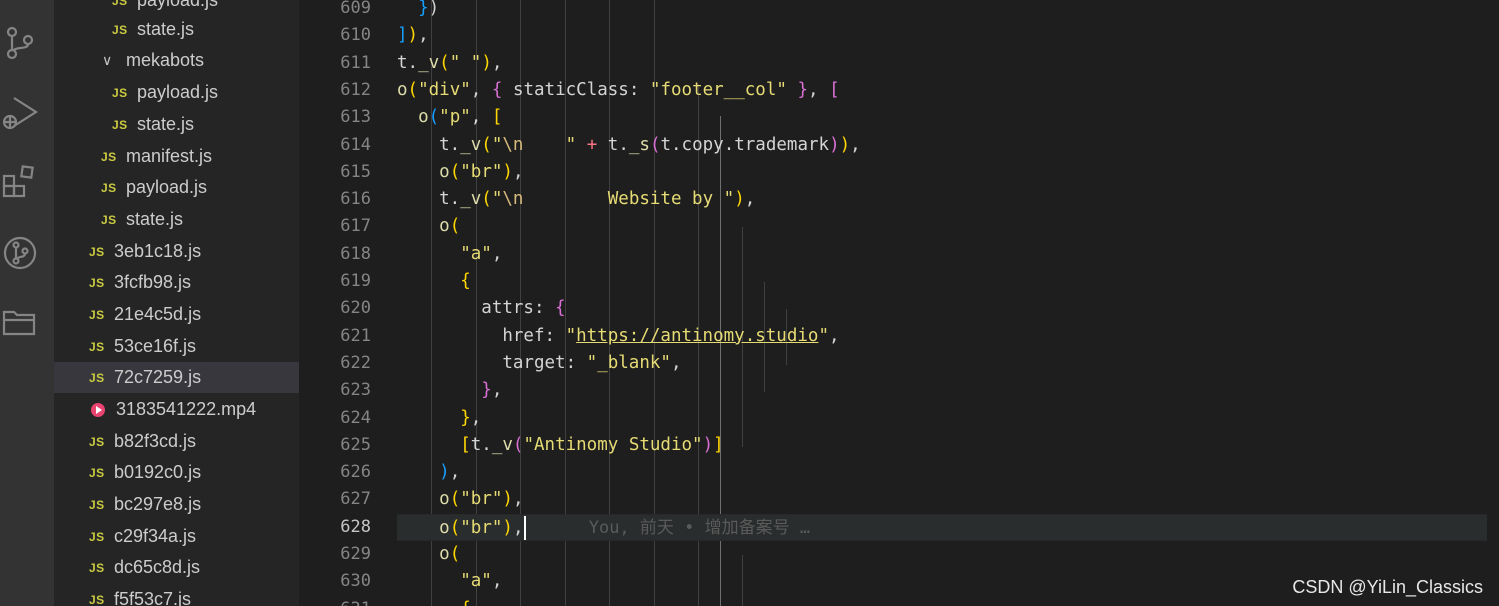 The height and width of the screenshot is (606, 1499). Describe the element at coordinates (335, 601) in the screenshot. I see `line-number: 631` at that location.